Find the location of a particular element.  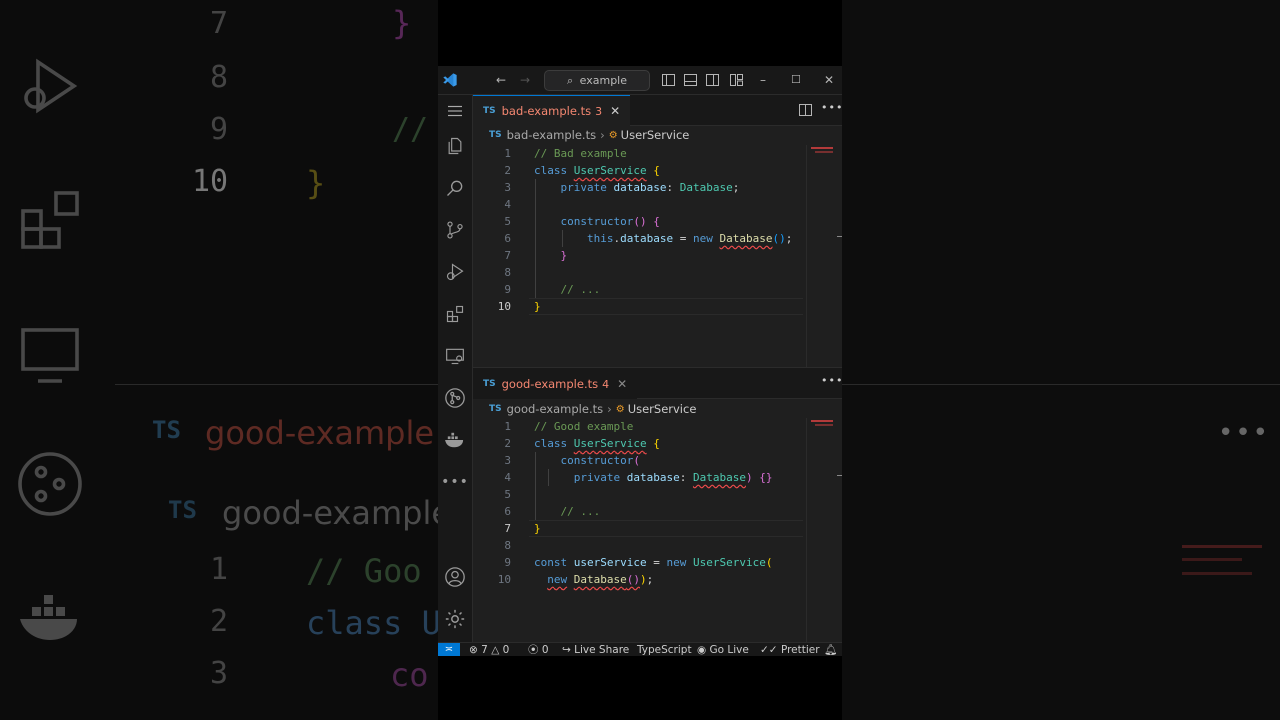

toggle-primary-sidebar-icon is located at coordinates (668, 80).